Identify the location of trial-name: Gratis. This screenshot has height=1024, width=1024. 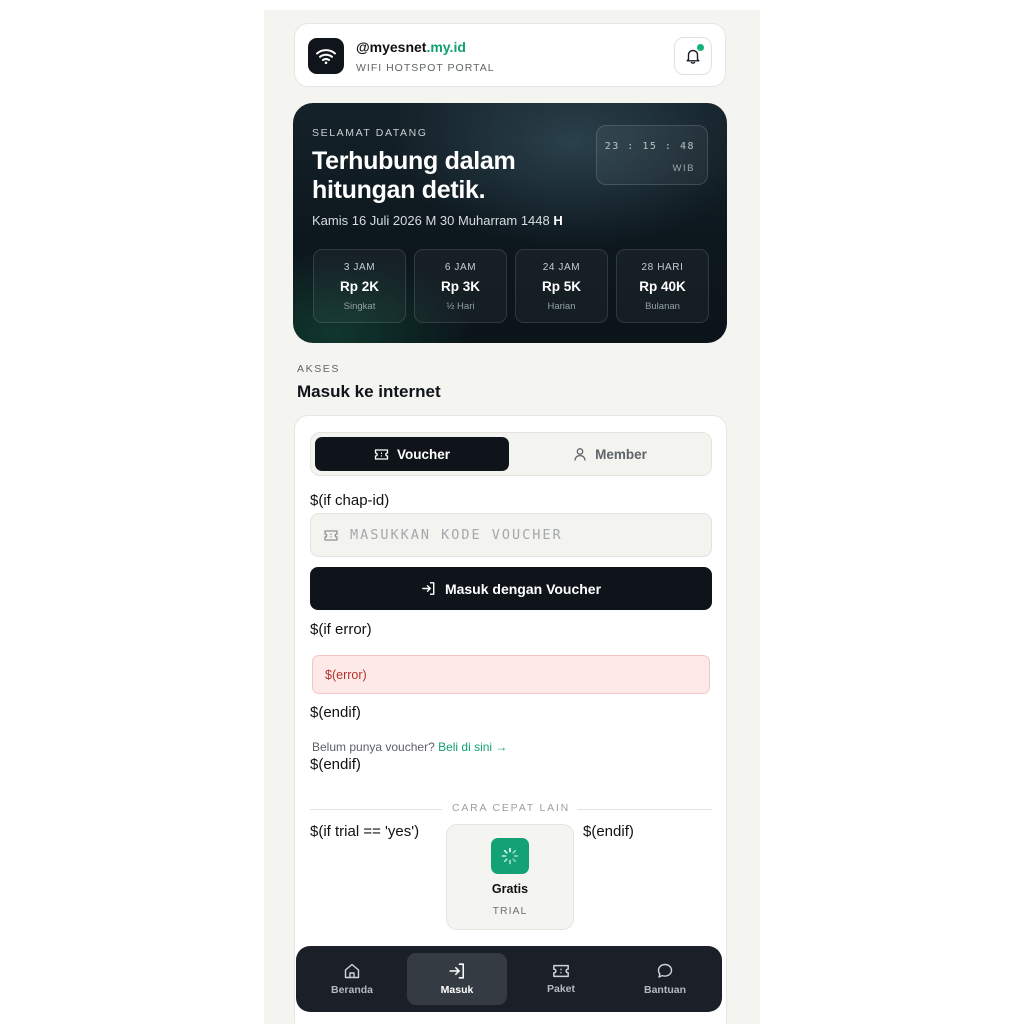
(510, 889).